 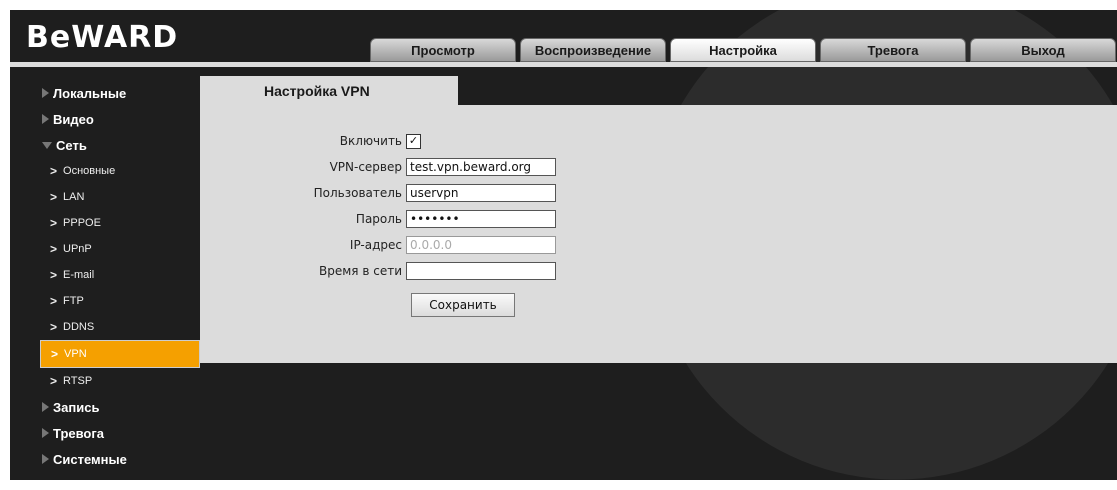 I want to click on sidebar-item-alarm: Тревога, so click(x=120, y=433).